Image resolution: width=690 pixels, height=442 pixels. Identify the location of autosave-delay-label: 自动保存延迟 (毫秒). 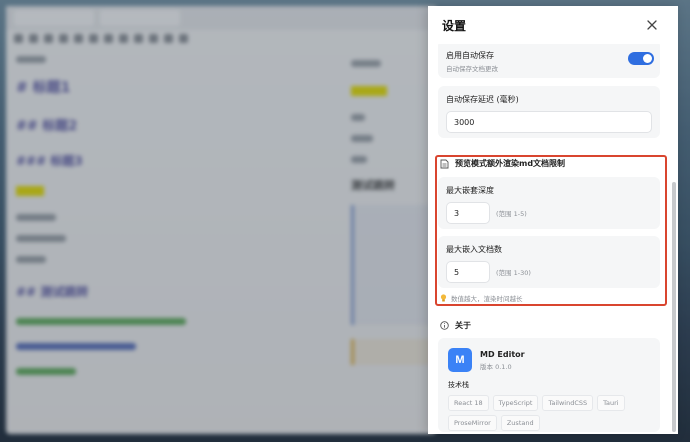
(482, 99).